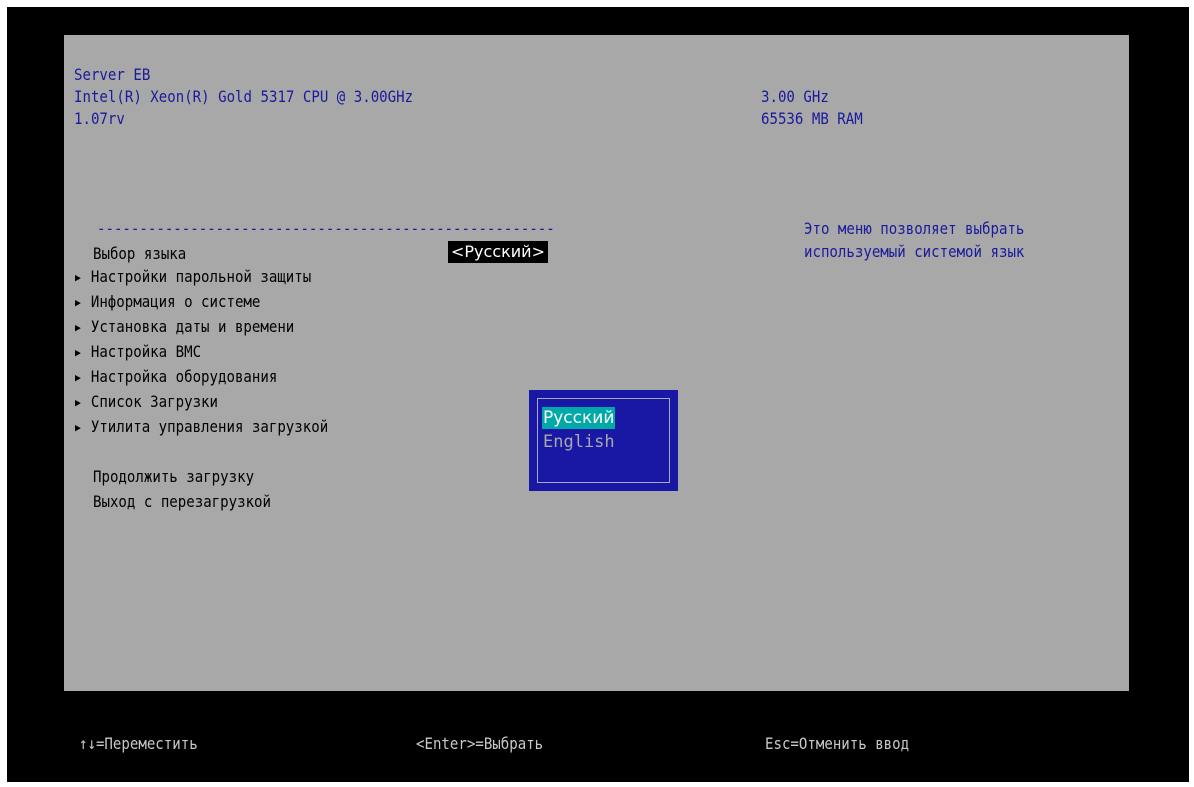 The image size is (1194, 787). Describe the element at coordinates (209, 426) in the screenshot. I see `menu-item-label: Утилита управления загрузкой` at that location.